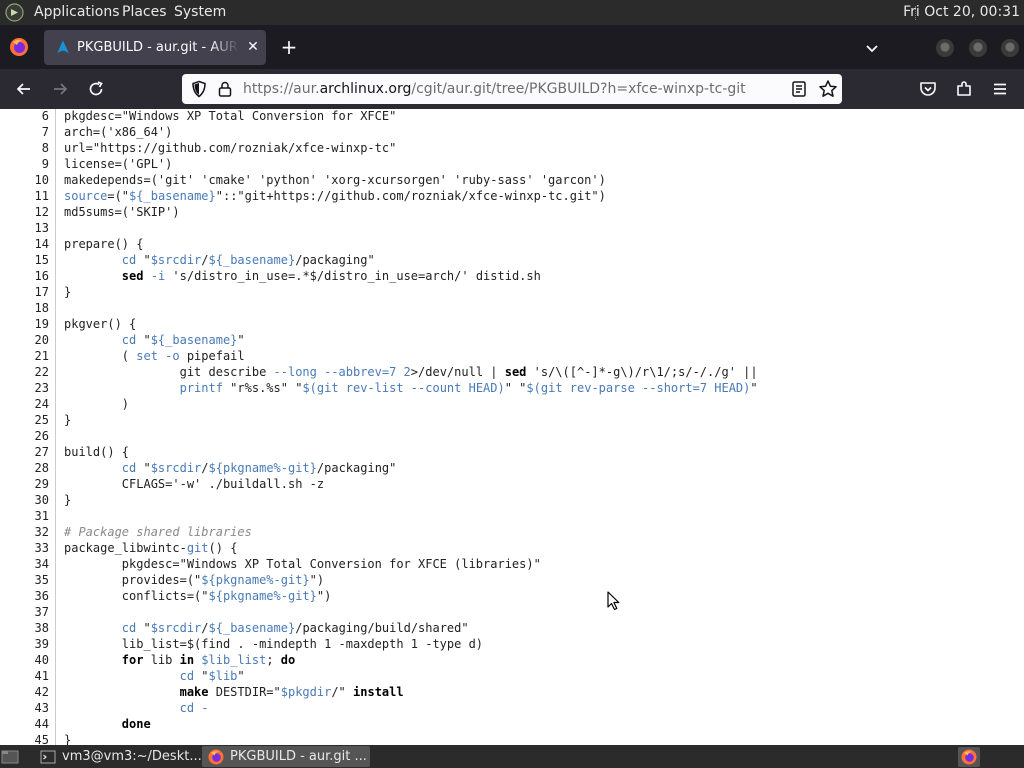  I want to click on line-number: 18, so click(24, 308).